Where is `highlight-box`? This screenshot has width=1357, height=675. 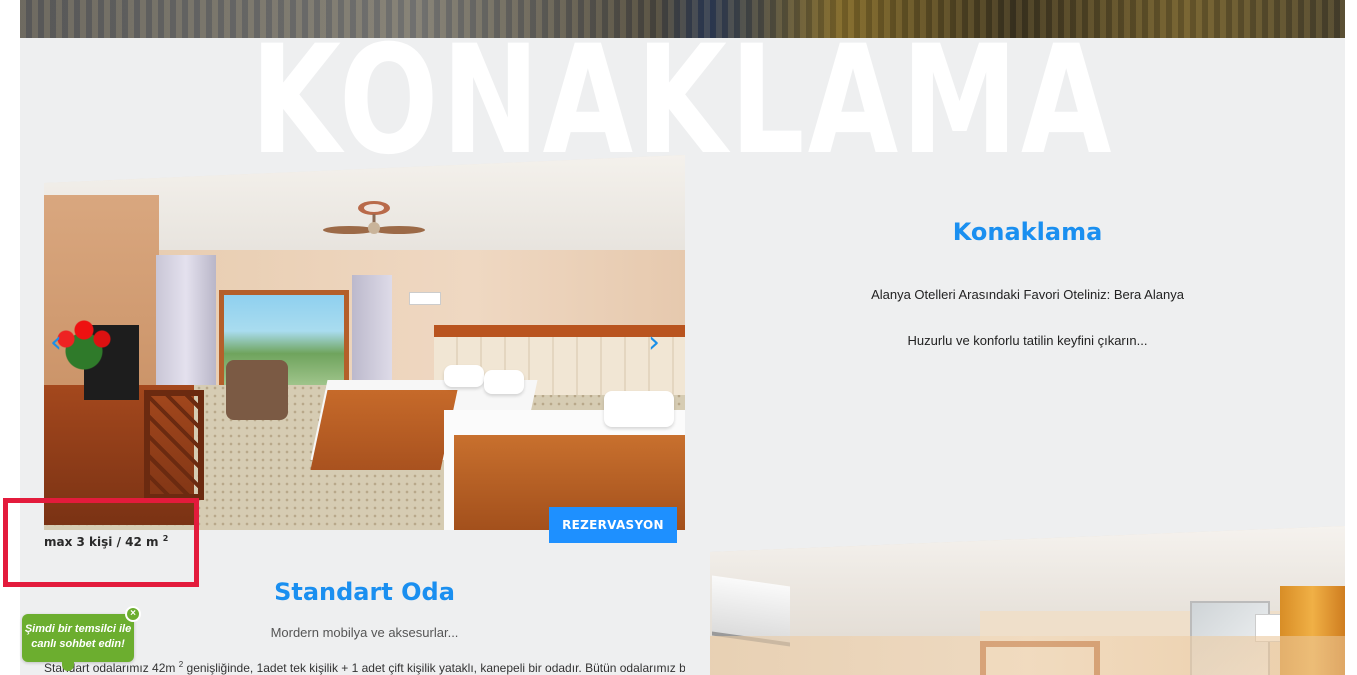
highlight-box is located at coordinates (101, 542).